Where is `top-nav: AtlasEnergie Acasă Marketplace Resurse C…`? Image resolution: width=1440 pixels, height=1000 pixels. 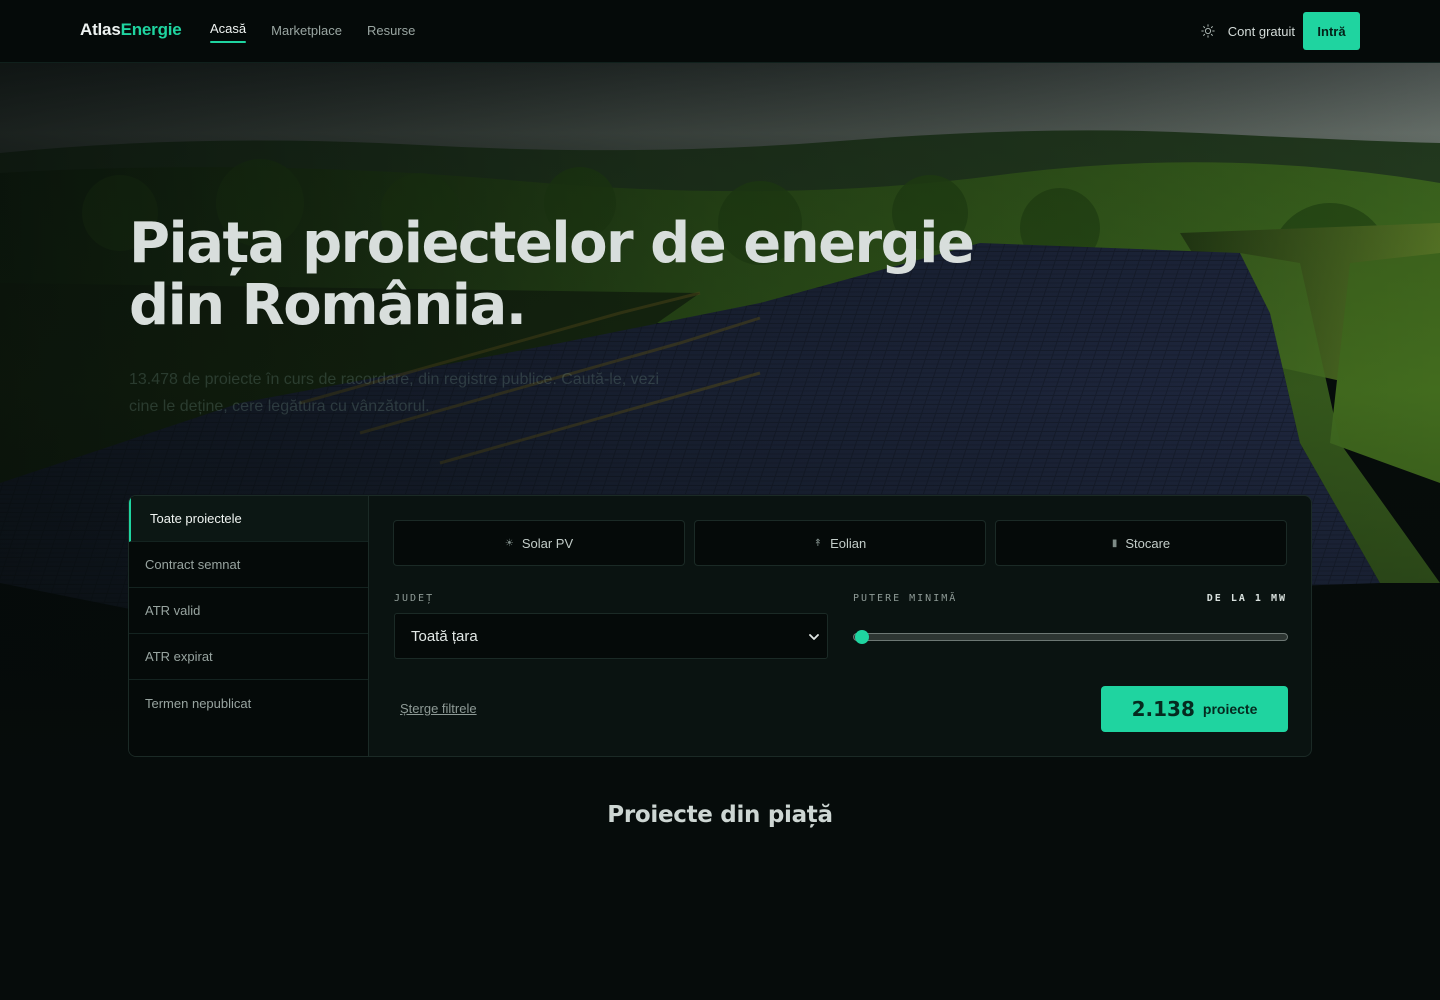
top-nav: AtlasEnergie Acasă Marketplace Resurse C… is located at coordinates (720, 31).